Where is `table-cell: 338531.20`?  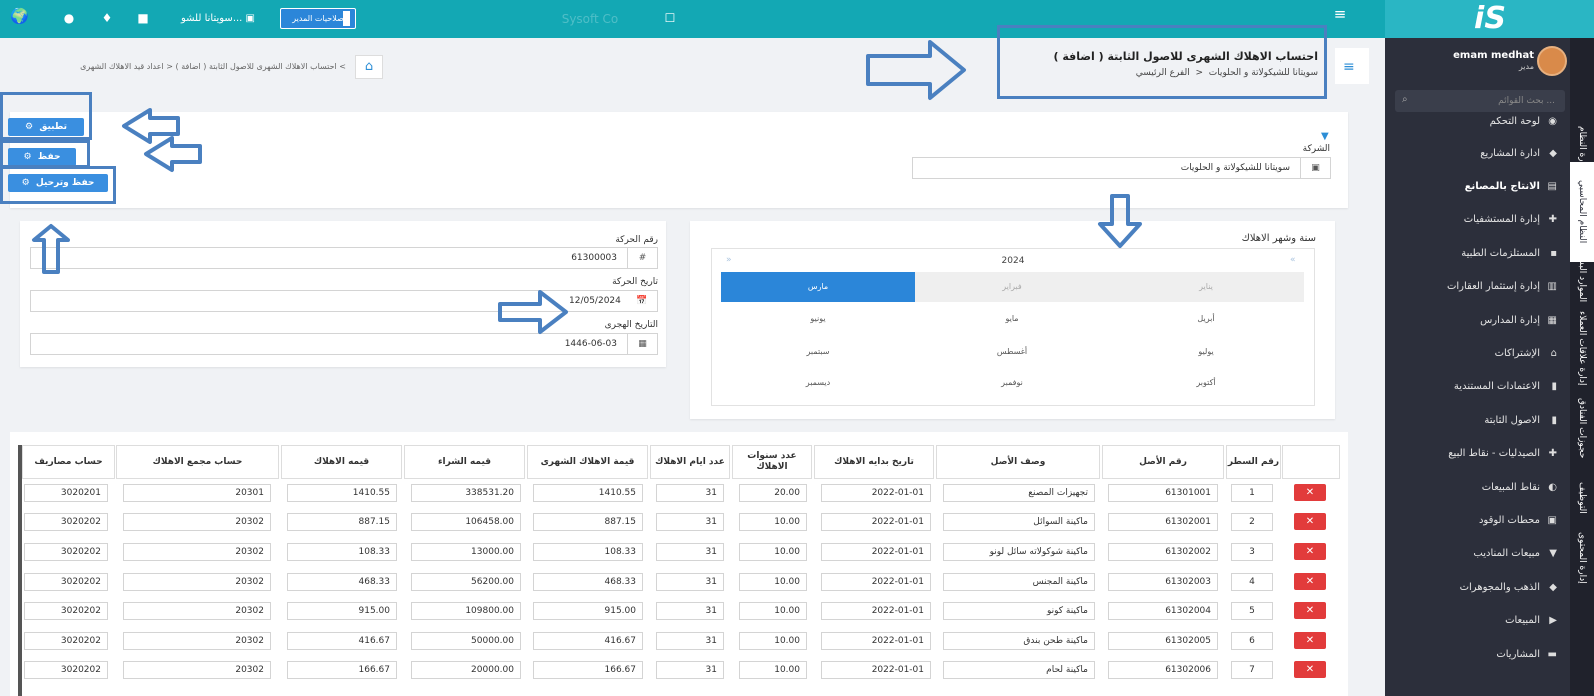
table-cell: 338531.20 is located at coordinates (466, 493).